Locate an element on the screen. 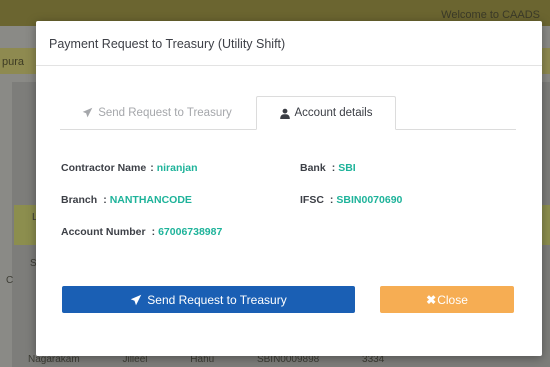 The image size is (550, 367). close-button-label: Close is located at coordinates (452, 299).